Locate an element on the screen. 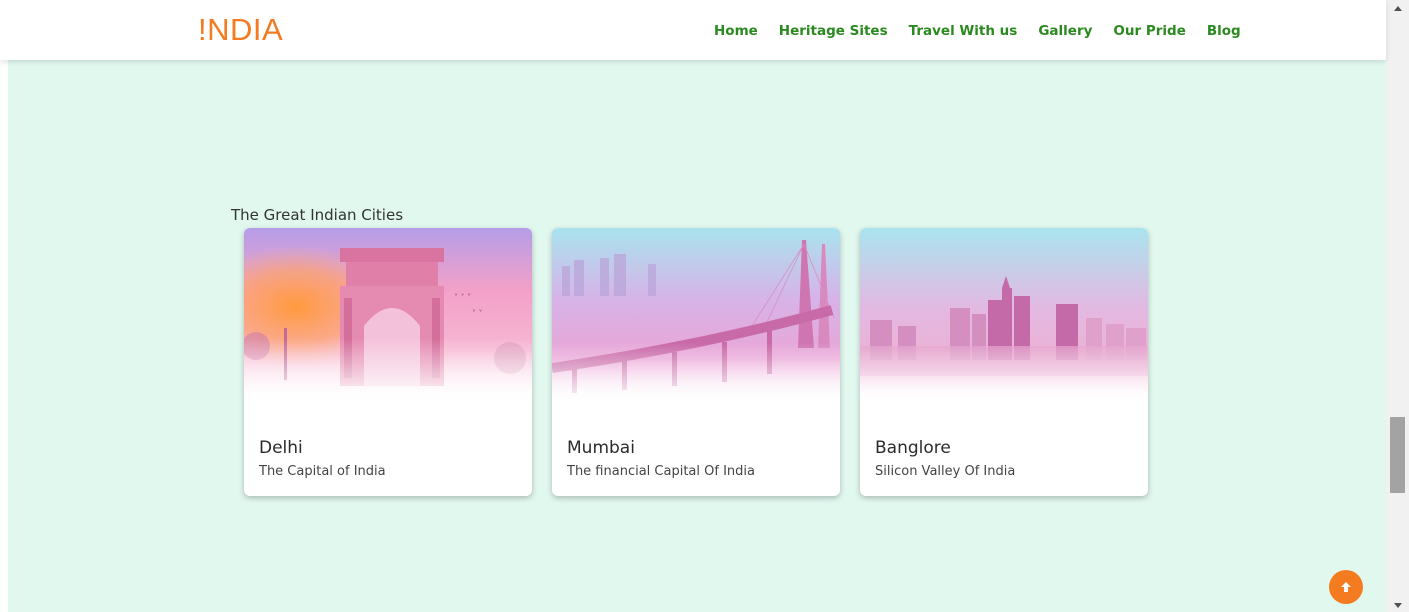 This screenshot has height=612, width=1409. nav-heritage-sites: Heritage Sites is located at coordinates (833, 31).